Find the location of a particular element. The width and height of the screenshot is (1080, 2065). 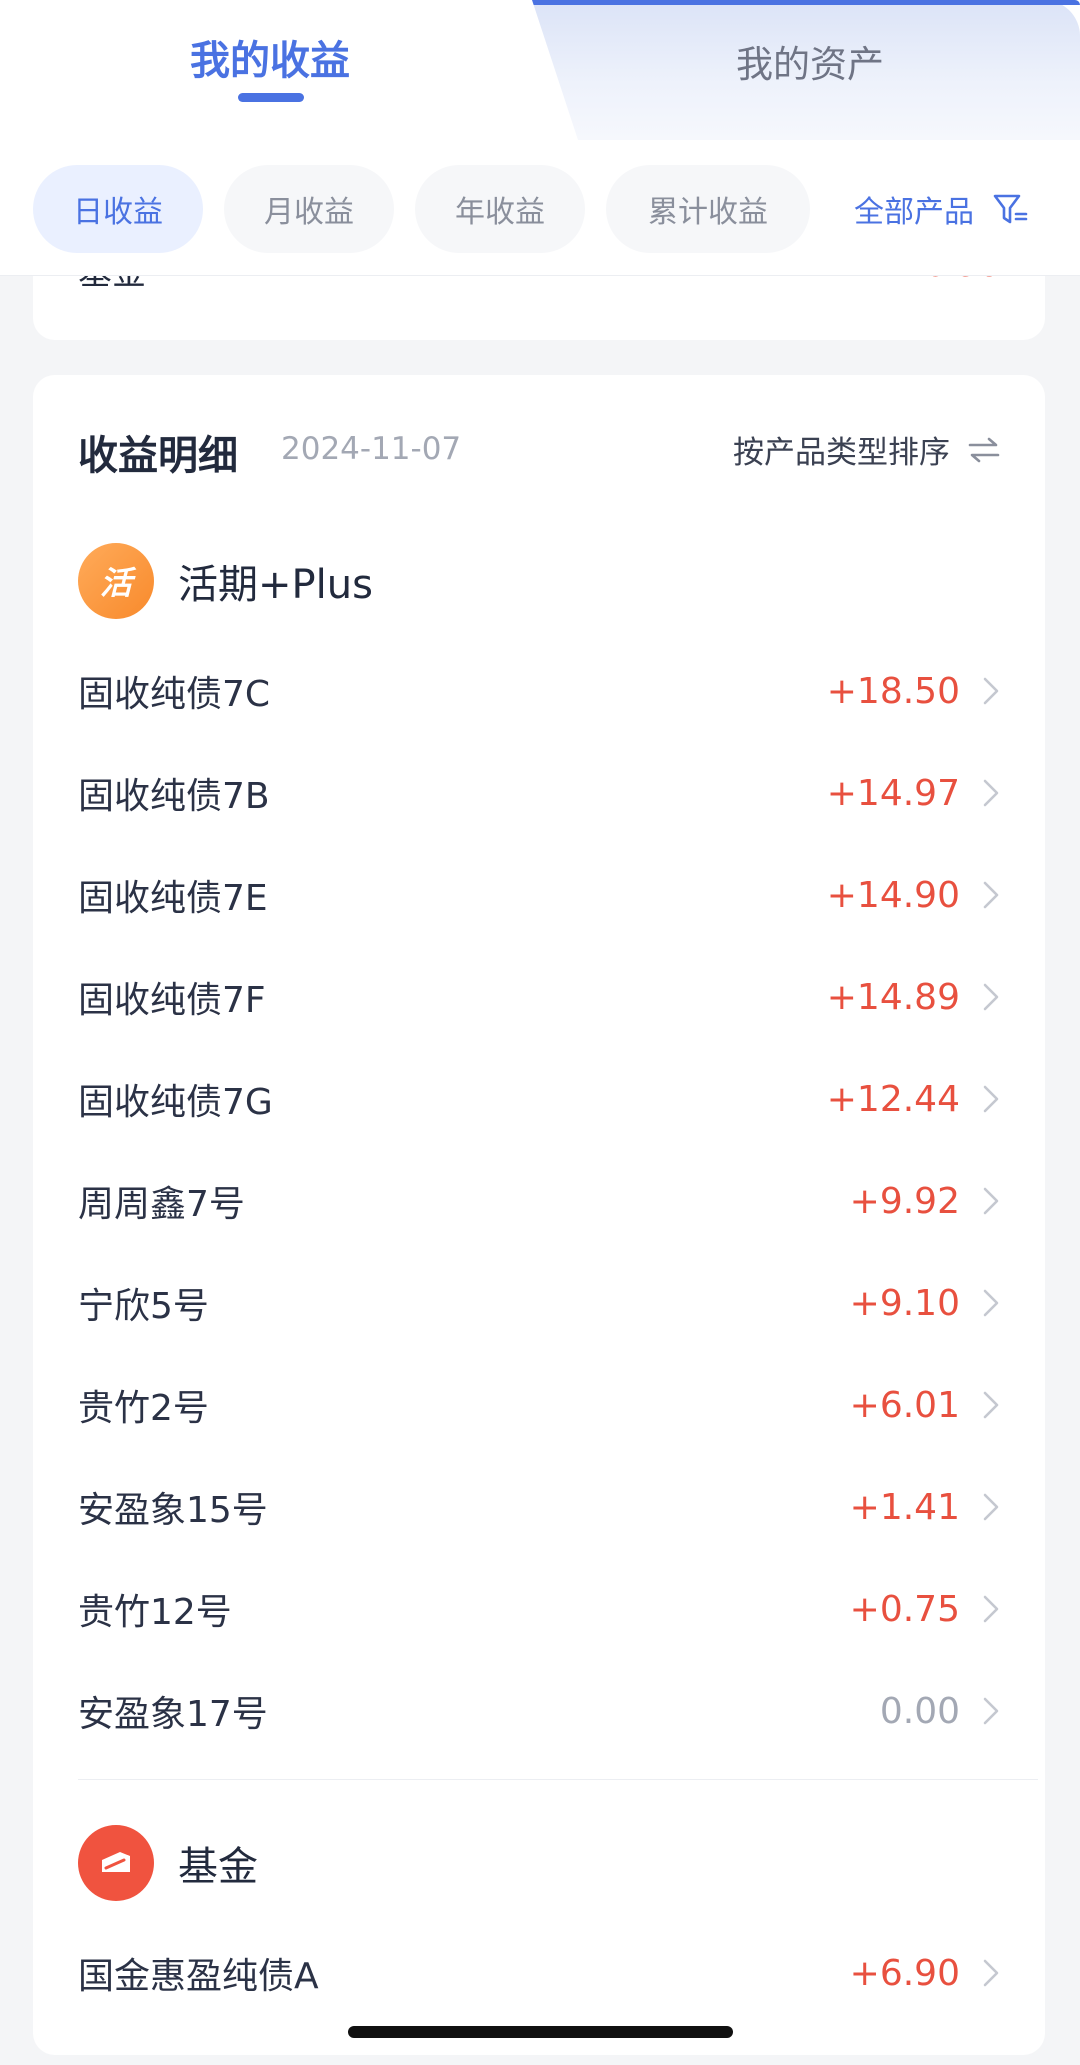

group-divider is located at coordinates (558, 1779).